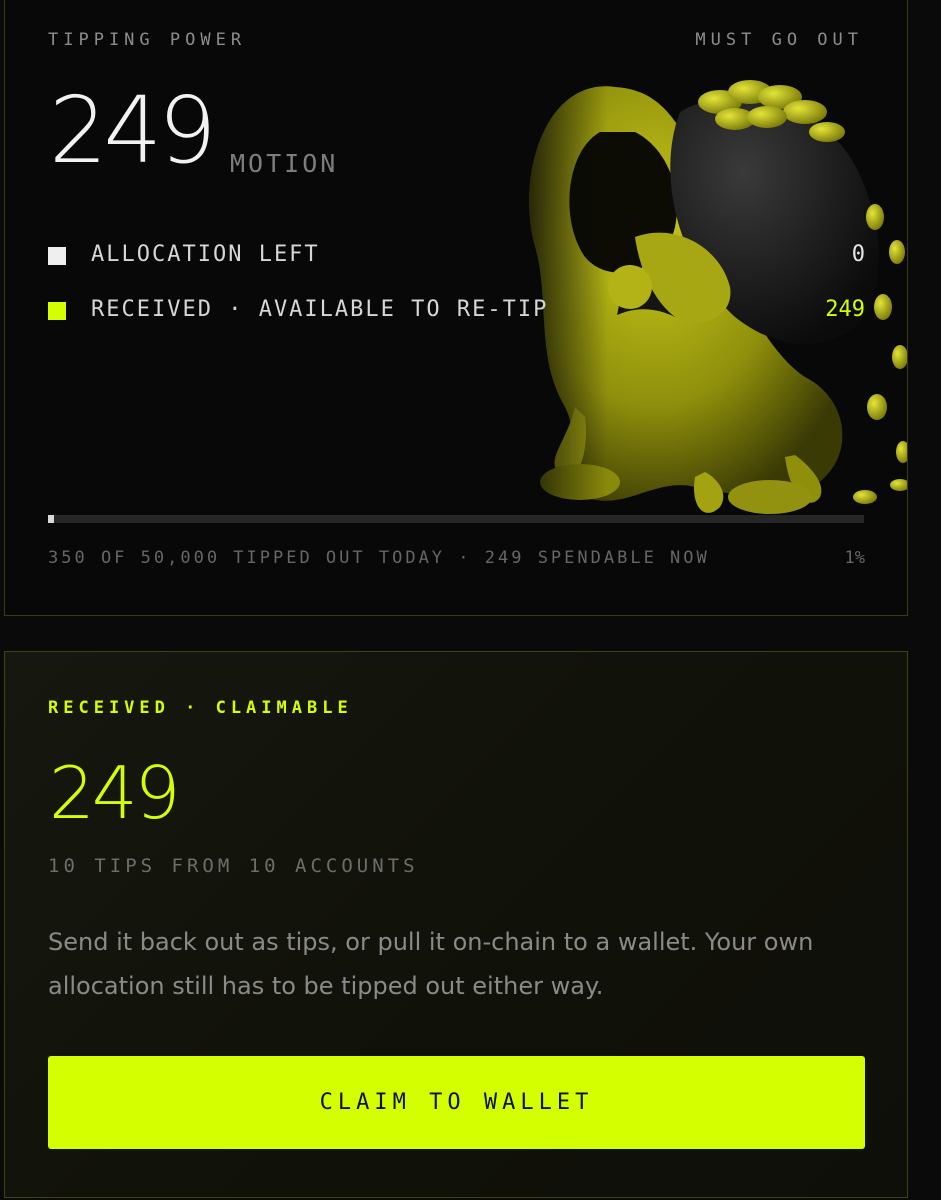 This screenshot has height=1200, width=941. What do you see at coordinates (114, 793) in the screenshot?
I see `claimable-amount: 249` at bounding box center [114, 793].